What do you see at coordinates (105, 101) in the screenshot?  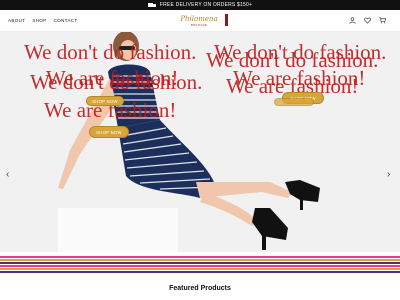 I see `shop-now-button-small: SHOP NOW` at bounding box center [105, 101].